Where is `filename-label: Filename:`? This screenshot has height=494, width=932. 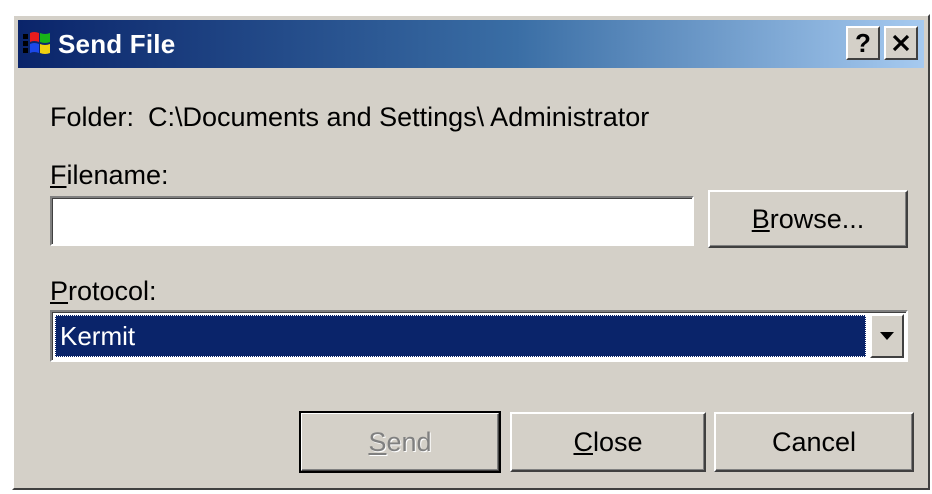 filename-label: Filename: is located at coordinates (109, 175).